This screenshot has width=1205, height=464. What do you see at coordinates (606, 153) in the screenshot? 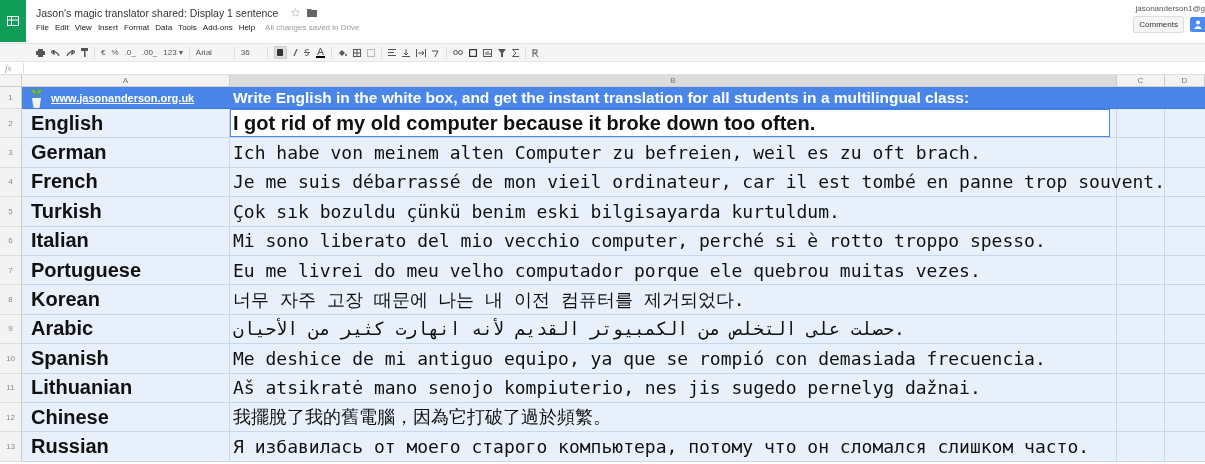
I see `translation-text: Ich habe von meinem alten Computer zu befreien, weil es zu oft brach.` at bounding box center [606, 153].